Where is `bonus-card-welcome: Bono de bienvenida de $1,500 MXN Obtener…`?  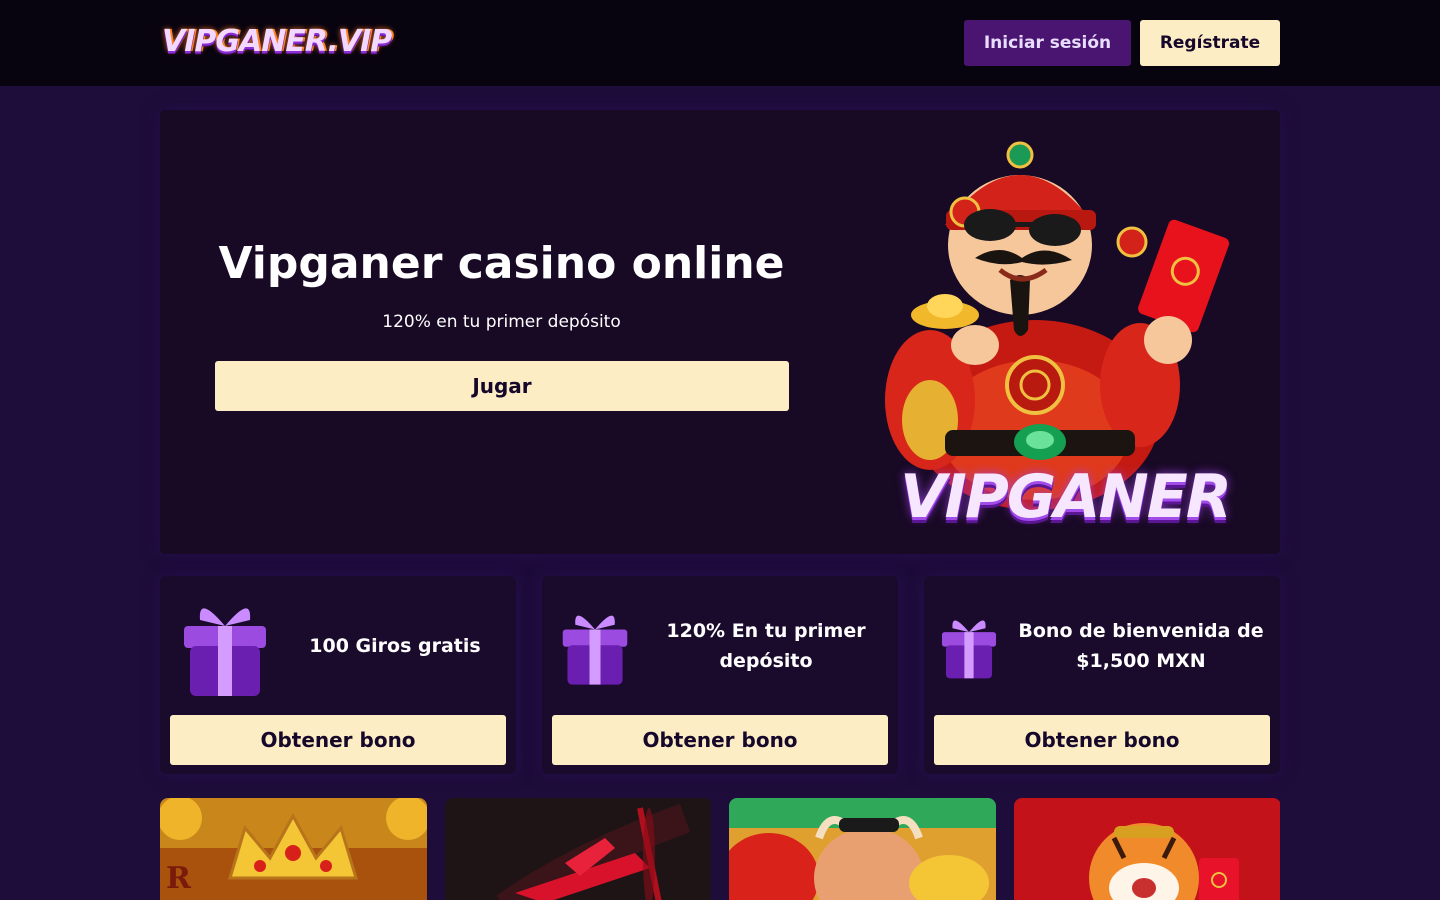
bonus-card-welcome: Bono de bienvenida de $1,500 MXN Obtener… is located at coordinates (1102, 675).